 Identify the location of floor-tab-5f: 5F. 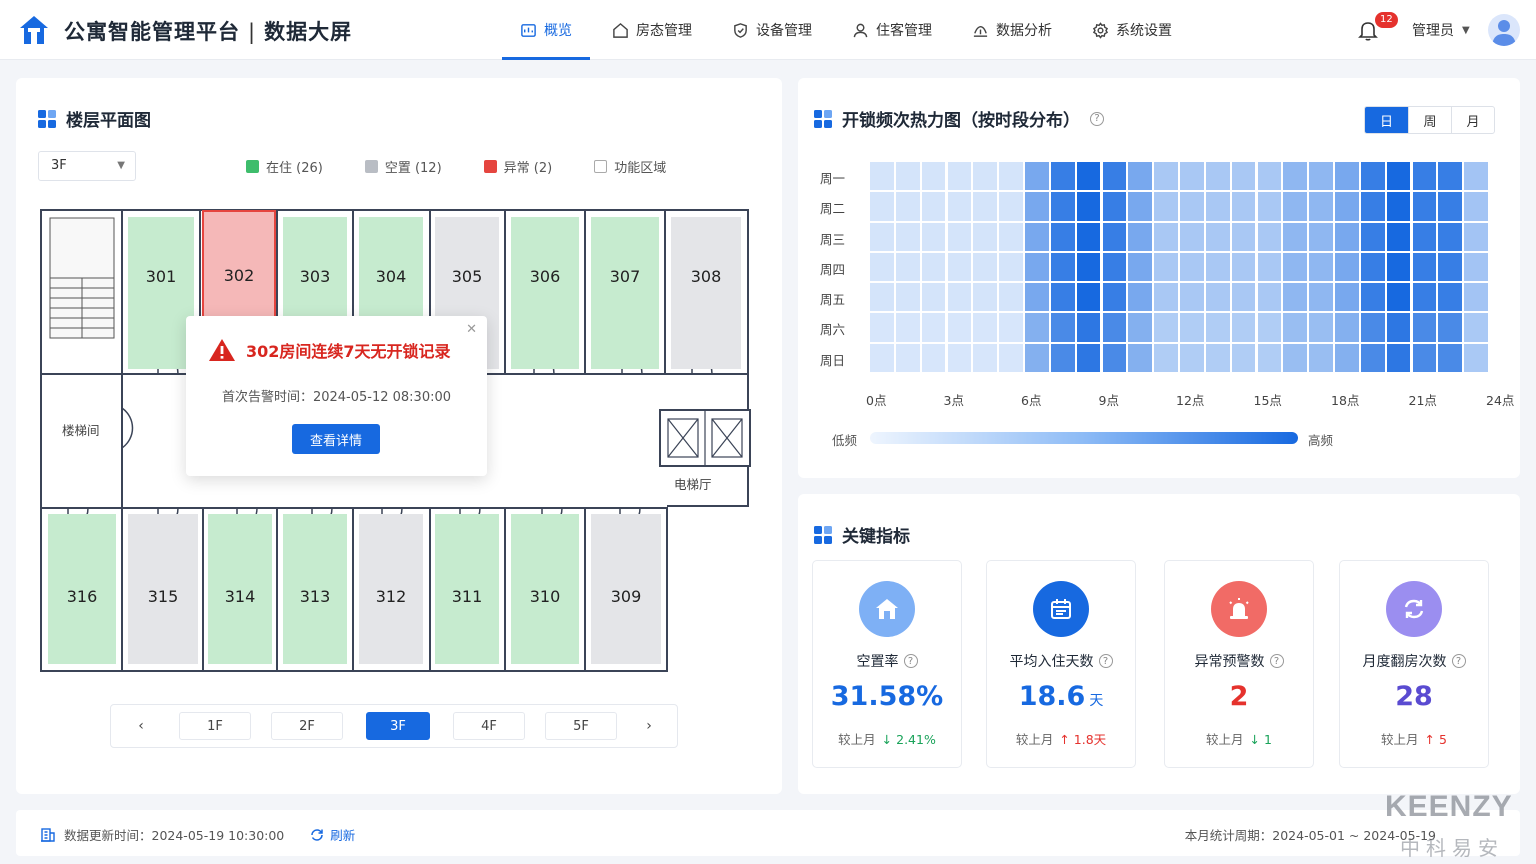
(581, 726).